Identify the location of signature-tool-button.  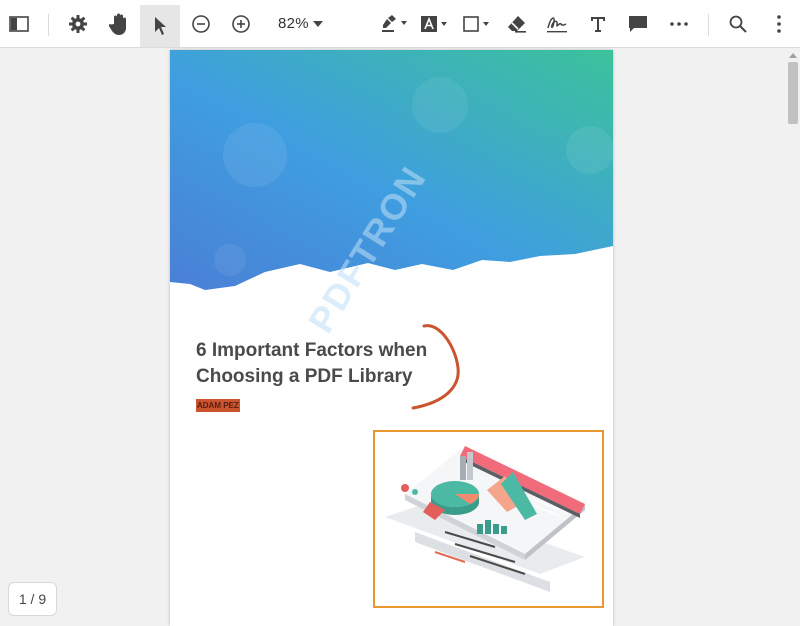
(557, 24).